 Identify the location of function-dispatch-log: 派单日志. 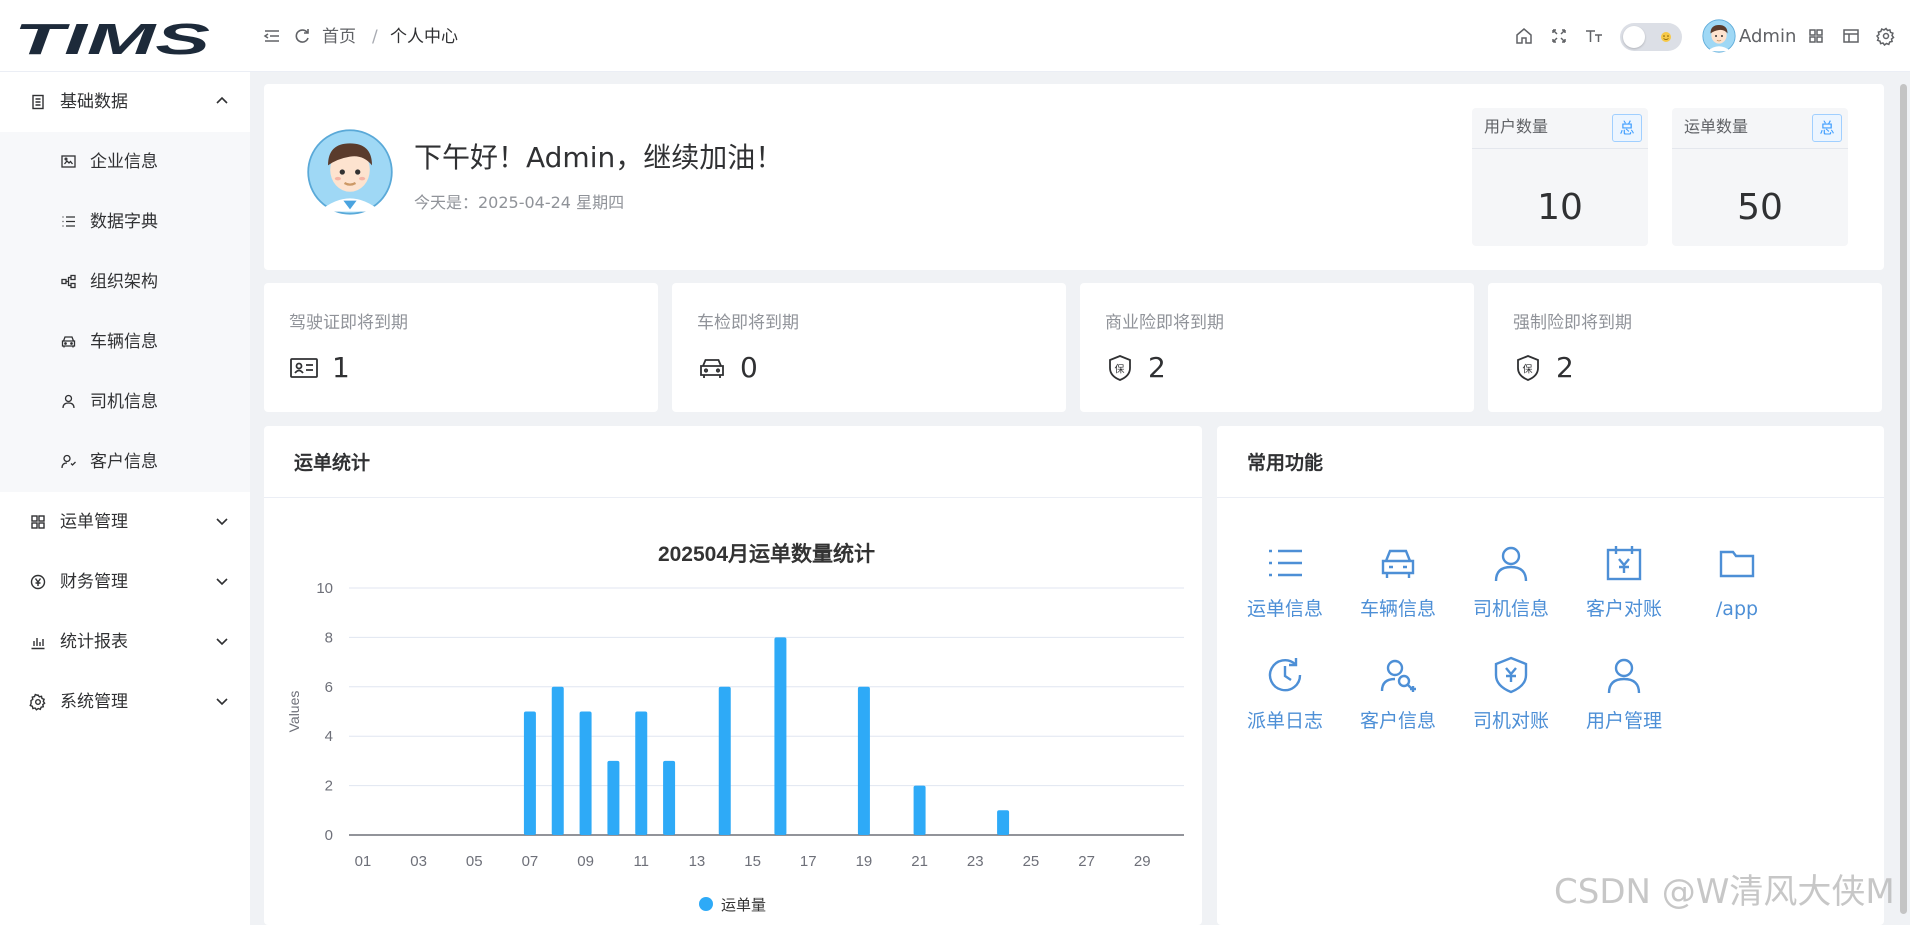
(1285, 705).